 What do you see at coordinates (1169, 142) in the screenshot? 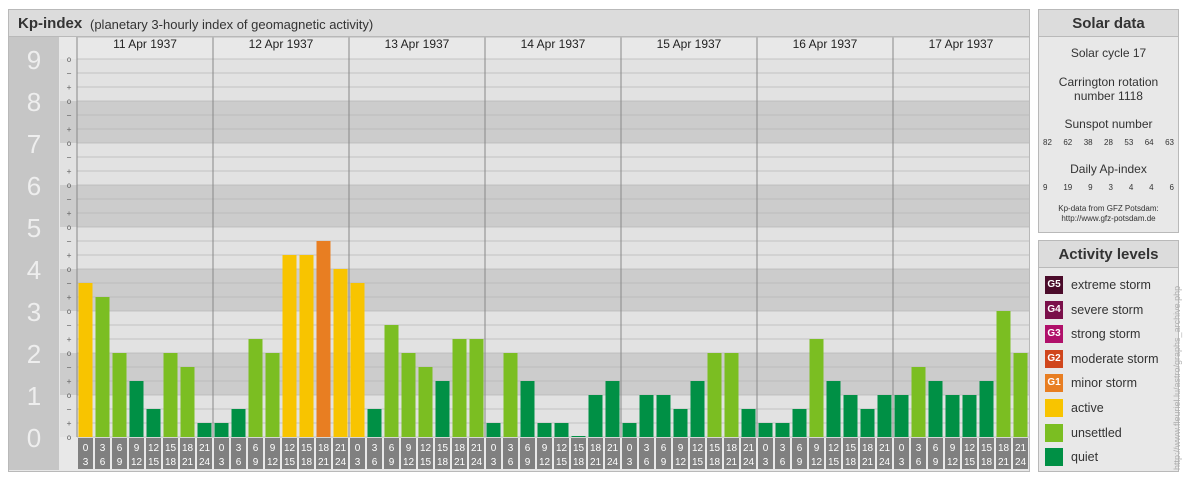
I see `sunspot-value: 63` at bounding box center [1169, 142].